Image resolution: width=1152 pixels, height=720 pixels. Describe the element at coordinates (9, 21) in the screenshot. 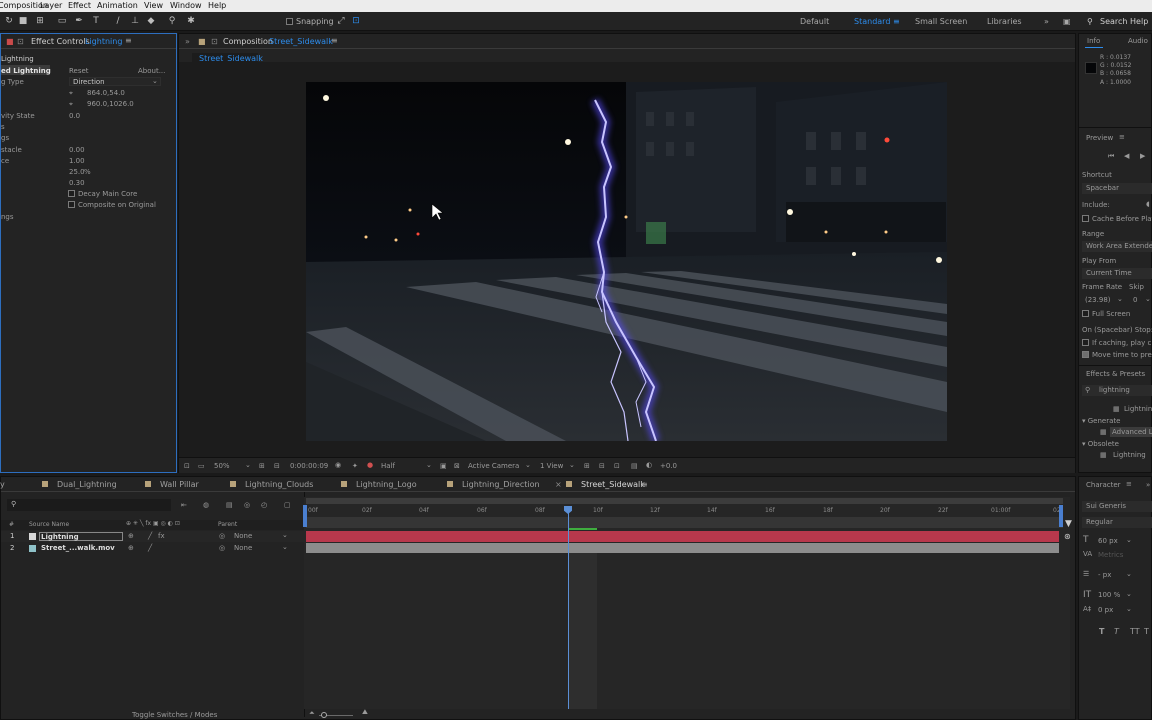

I see `rotate-tool-icon: ↻` at that location.